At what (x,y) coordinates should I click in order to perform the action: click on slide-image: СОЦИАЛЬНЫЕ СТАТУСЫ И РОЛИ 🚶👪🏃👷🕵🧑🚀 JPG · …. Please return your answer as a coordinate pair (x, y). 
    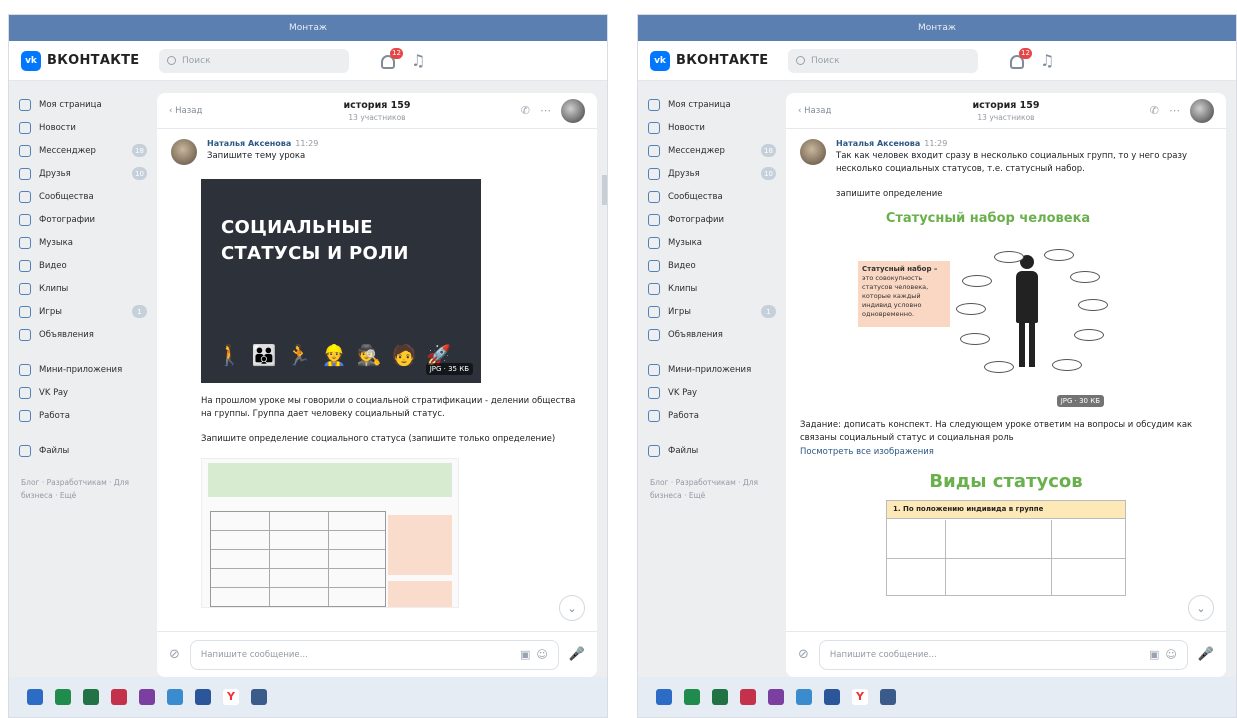
    Looking at the image, I should click on (341, 281).